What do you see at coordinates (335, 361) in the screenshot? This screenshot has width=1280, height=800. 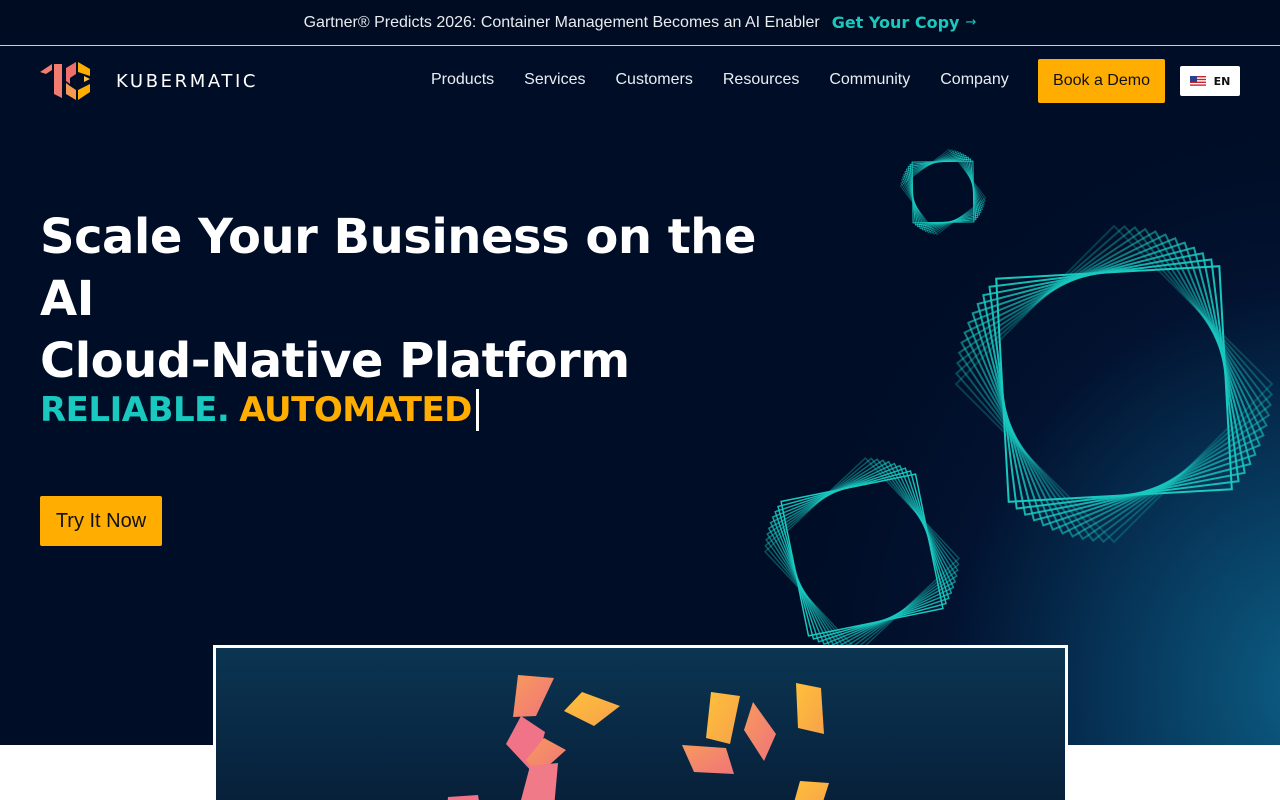 I see `hero-headline-line2: Cloud-Native Platform` at bounding box center [335, 361].